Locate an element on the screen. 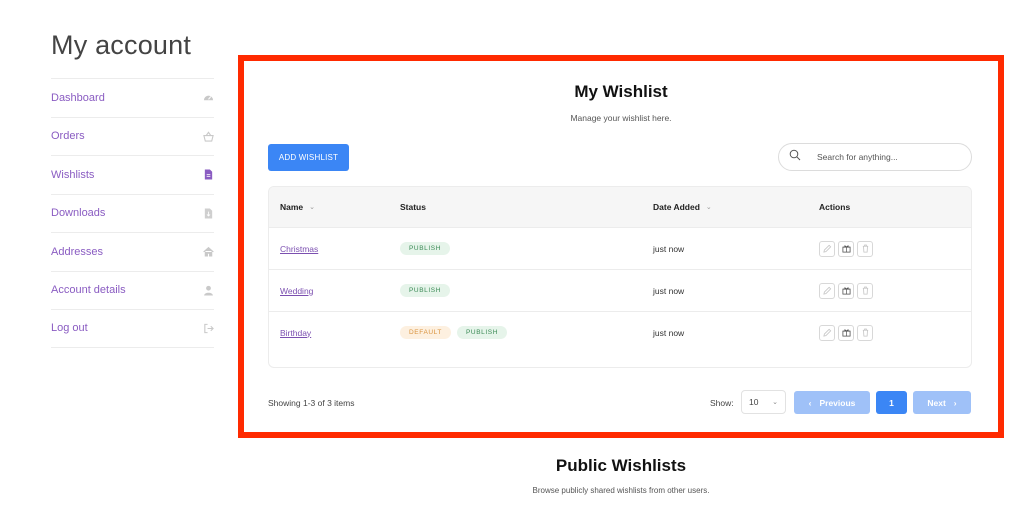  column-actions-header: Actions is located at coordinates (835, 207).